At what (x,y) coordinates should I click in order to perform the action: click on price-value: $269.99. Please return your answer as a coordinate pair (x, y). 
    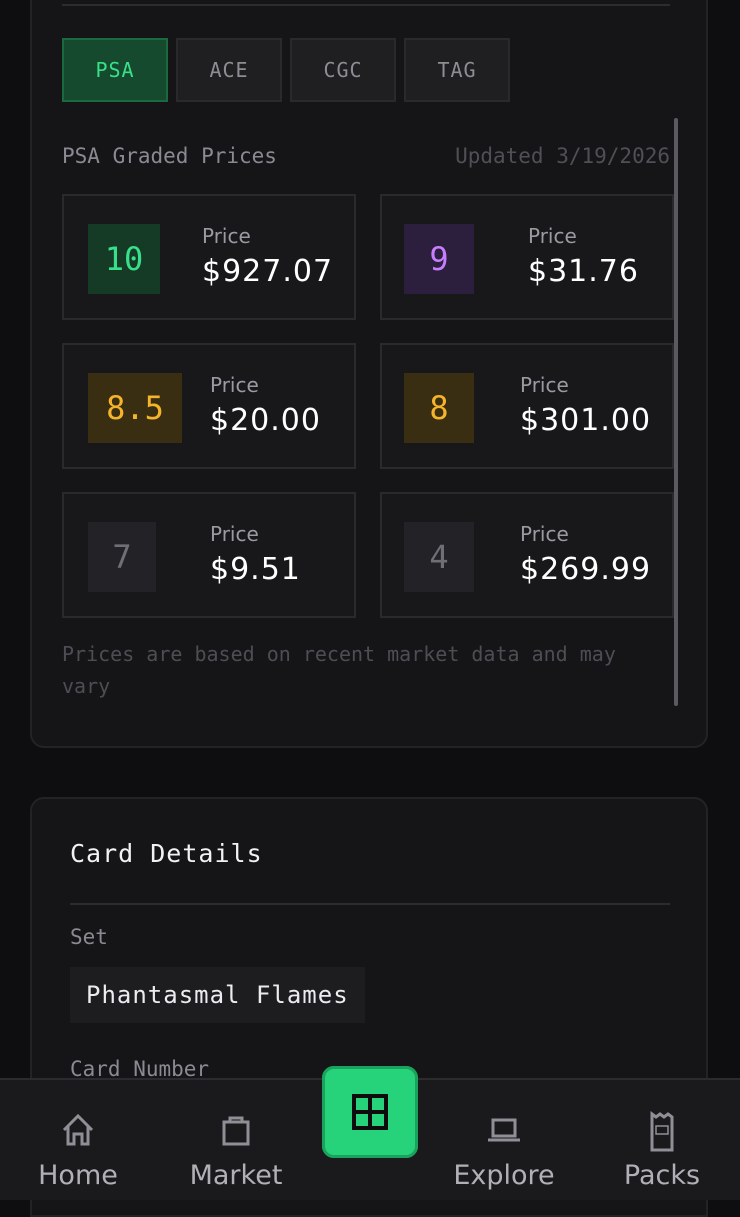
    Looking at the image, I should click on (586, 569).